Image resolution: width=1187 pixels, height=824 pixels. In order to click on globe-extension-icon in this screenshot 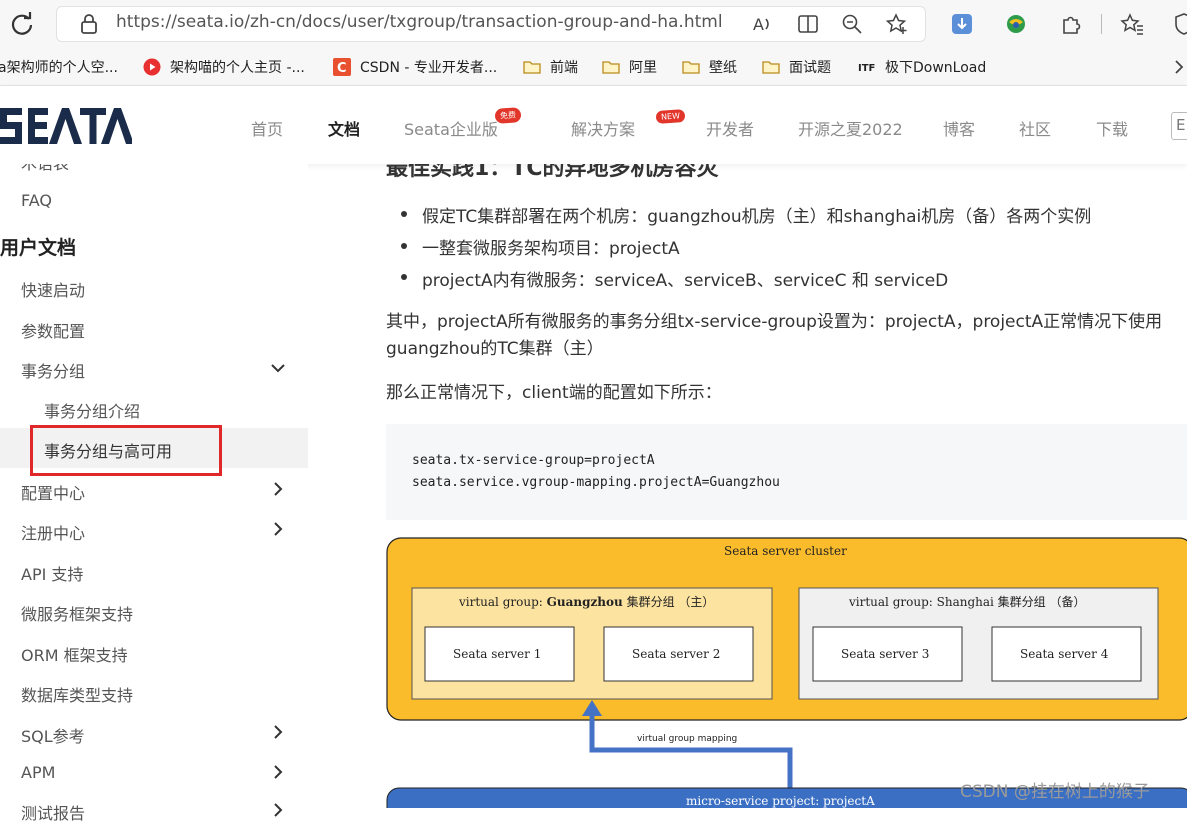, I will do `click(1016, 24)`.